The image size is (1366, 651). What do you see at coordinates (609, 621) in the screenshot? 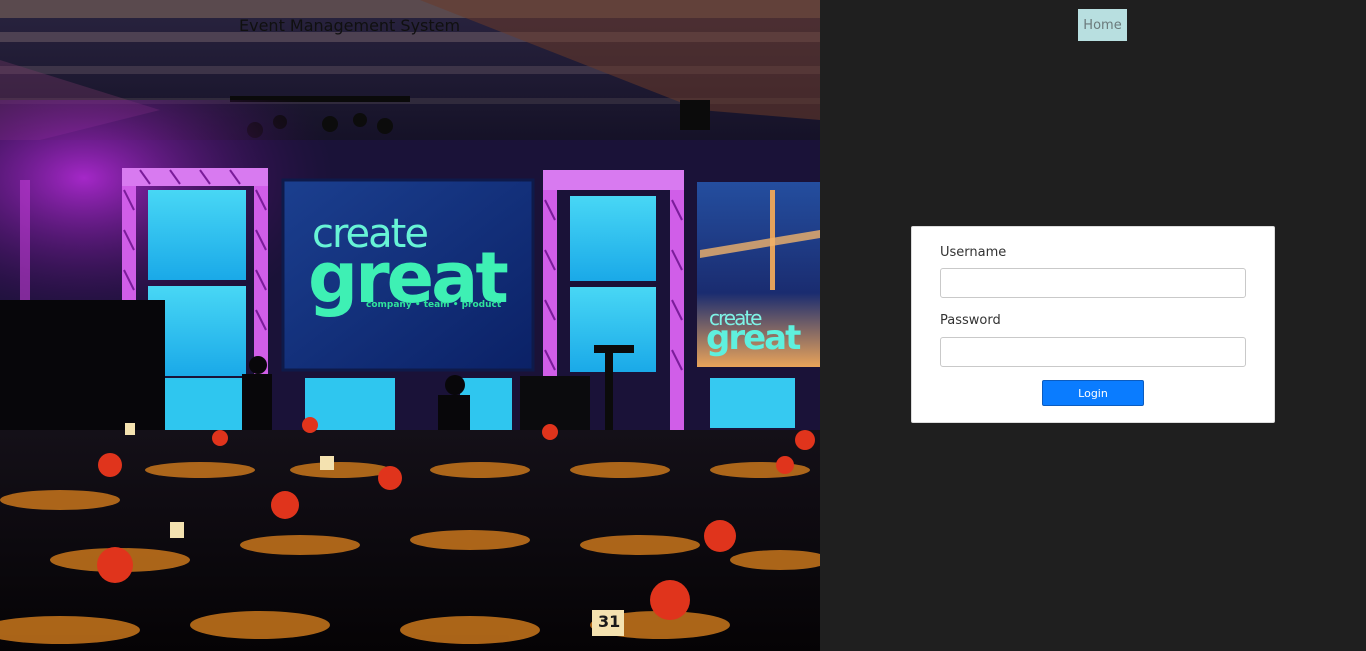
I see `table-number-card: 31` at bounding box center [609, 621].